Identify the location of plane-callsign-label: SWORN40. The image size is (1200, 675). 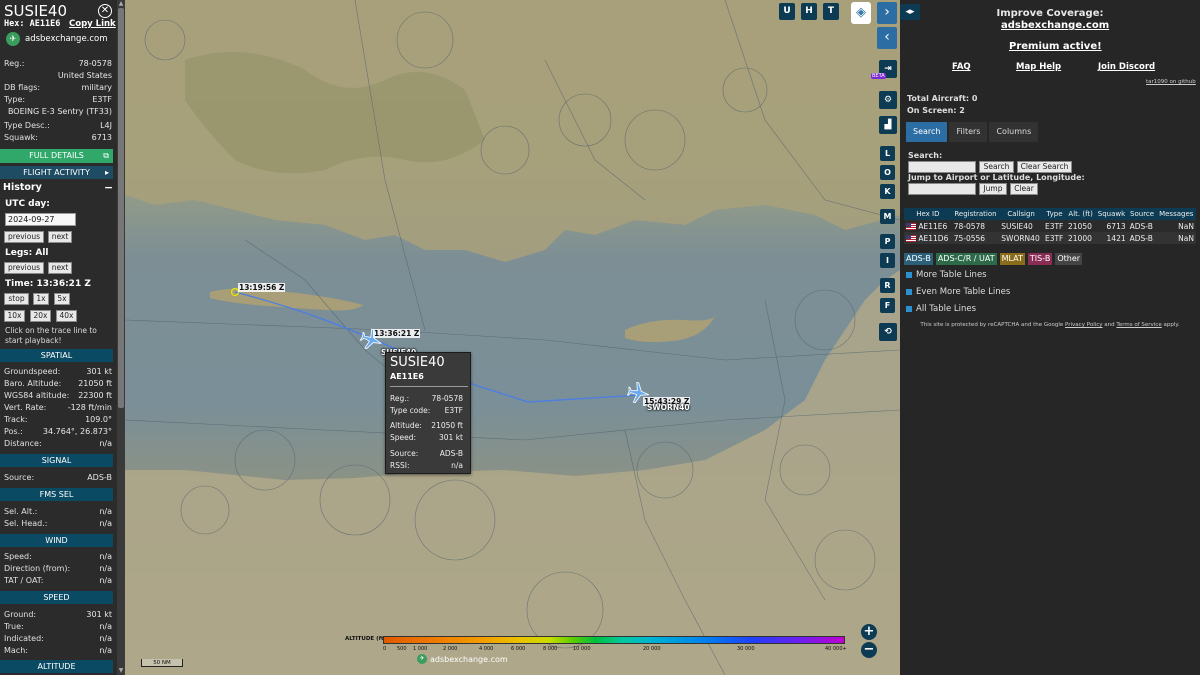
(668, 407).